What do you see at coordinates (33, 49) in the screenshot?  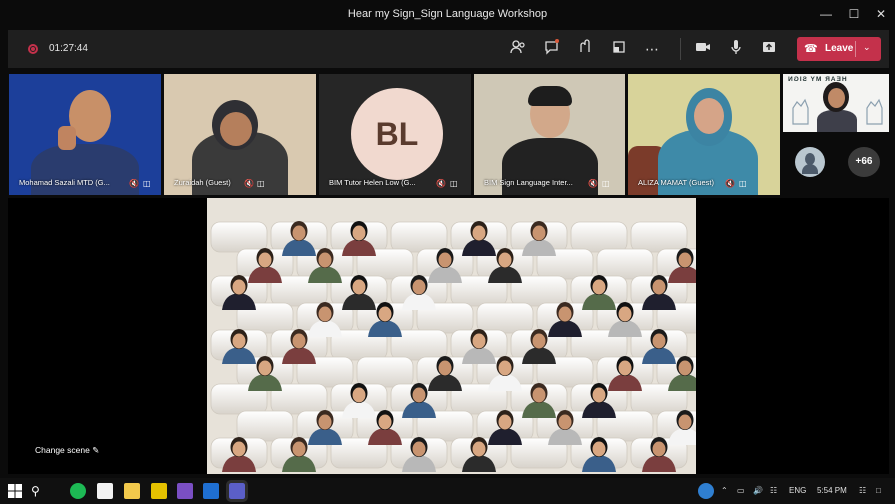 I see `recording-icon` at bounding box center [33, 49].